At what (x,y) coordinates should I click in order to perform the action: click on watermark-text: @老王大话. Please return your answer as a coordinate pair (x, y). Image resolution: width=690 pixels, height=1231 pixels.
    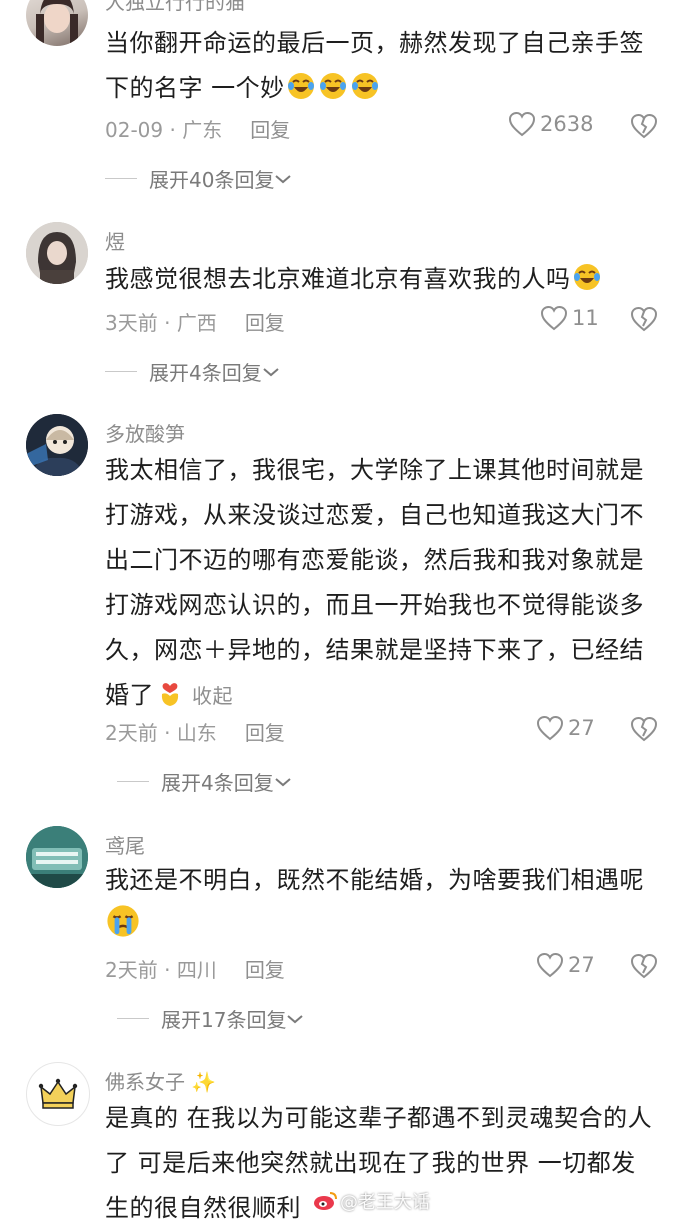
    Looking at the image, I should click on (385, 1202).